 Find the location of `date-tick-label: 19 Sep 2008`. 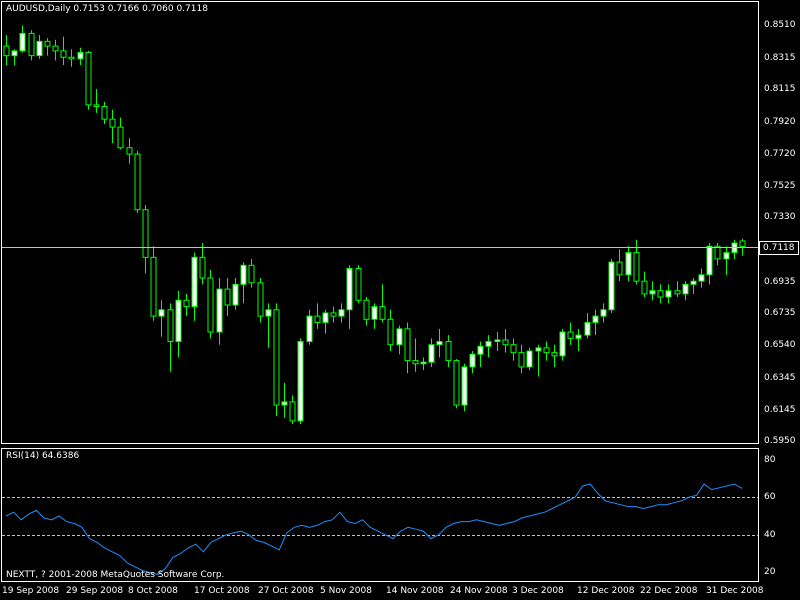

date-tick-label: 19 Sep 2008 is located at coordinates (31, 591).